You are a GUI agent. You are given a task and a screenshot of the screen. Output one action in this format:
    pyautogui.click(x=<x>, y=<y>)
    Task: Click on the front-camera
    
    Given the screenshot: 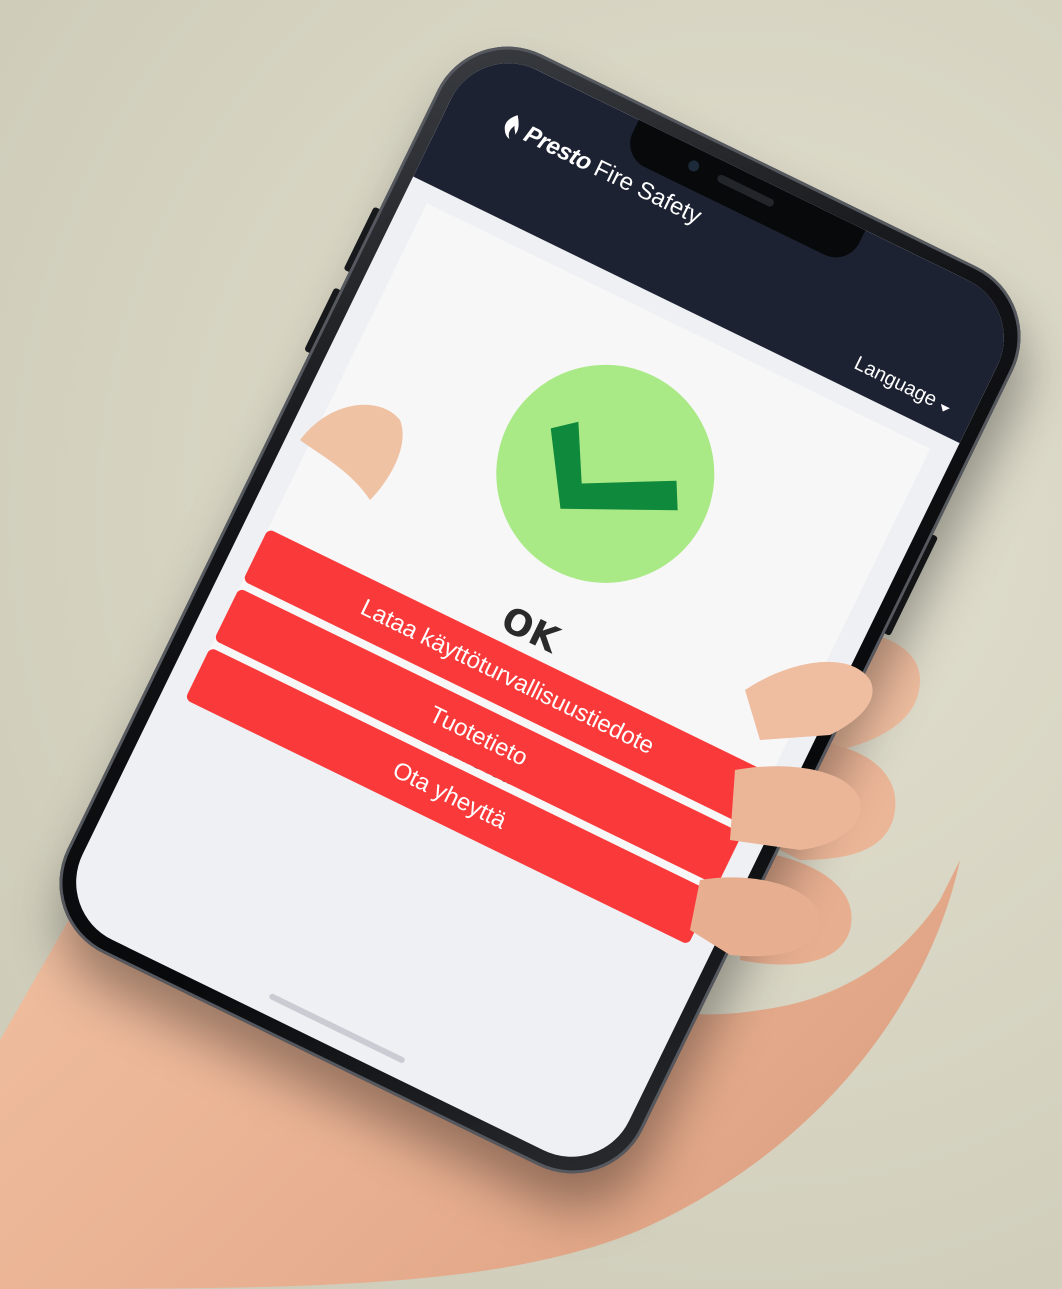 What is the action you would take?
    pyautogui.click(x=694, y=166)
    